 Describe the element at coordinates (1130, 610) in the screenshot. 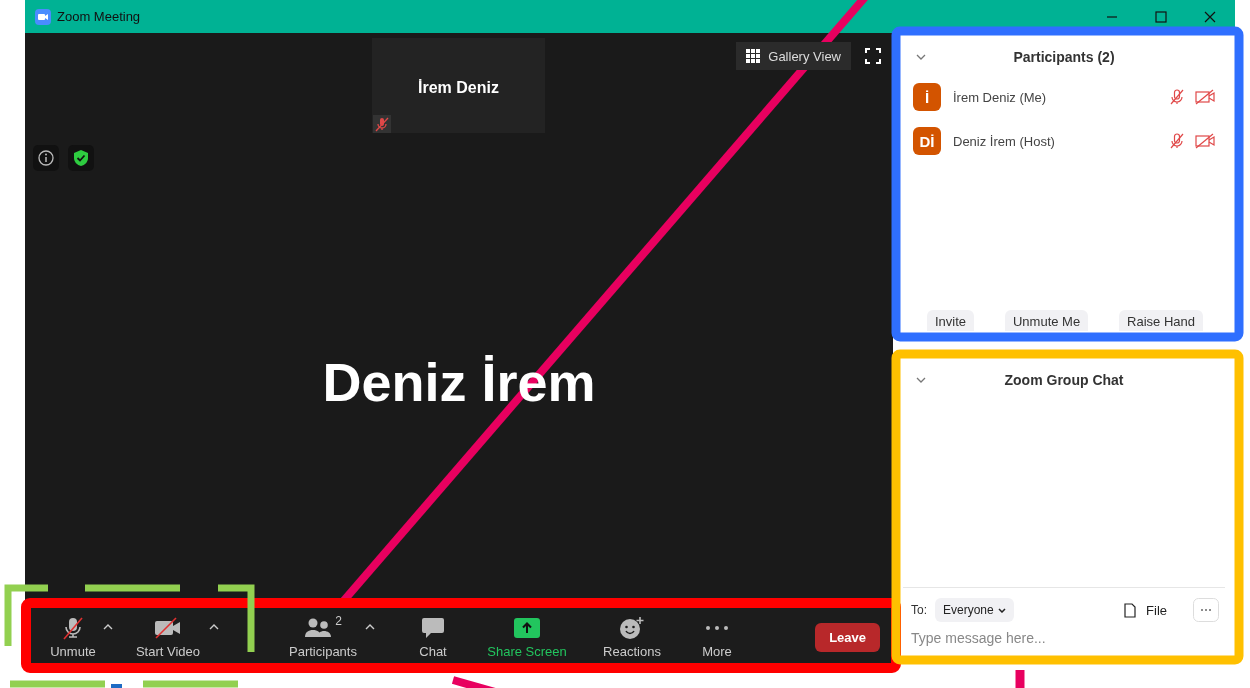

I see `file-icon` at that location.